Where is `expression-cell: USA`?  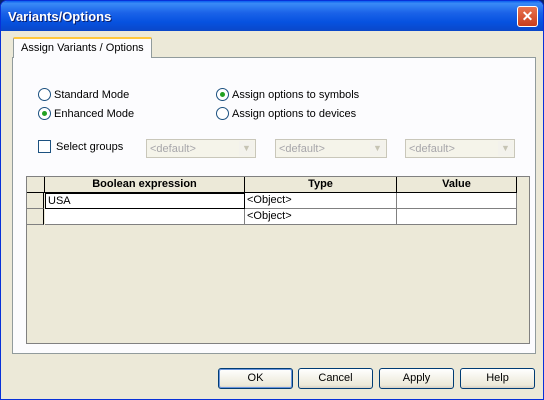 expression-cell: USA is located at coordinates (145, 201).